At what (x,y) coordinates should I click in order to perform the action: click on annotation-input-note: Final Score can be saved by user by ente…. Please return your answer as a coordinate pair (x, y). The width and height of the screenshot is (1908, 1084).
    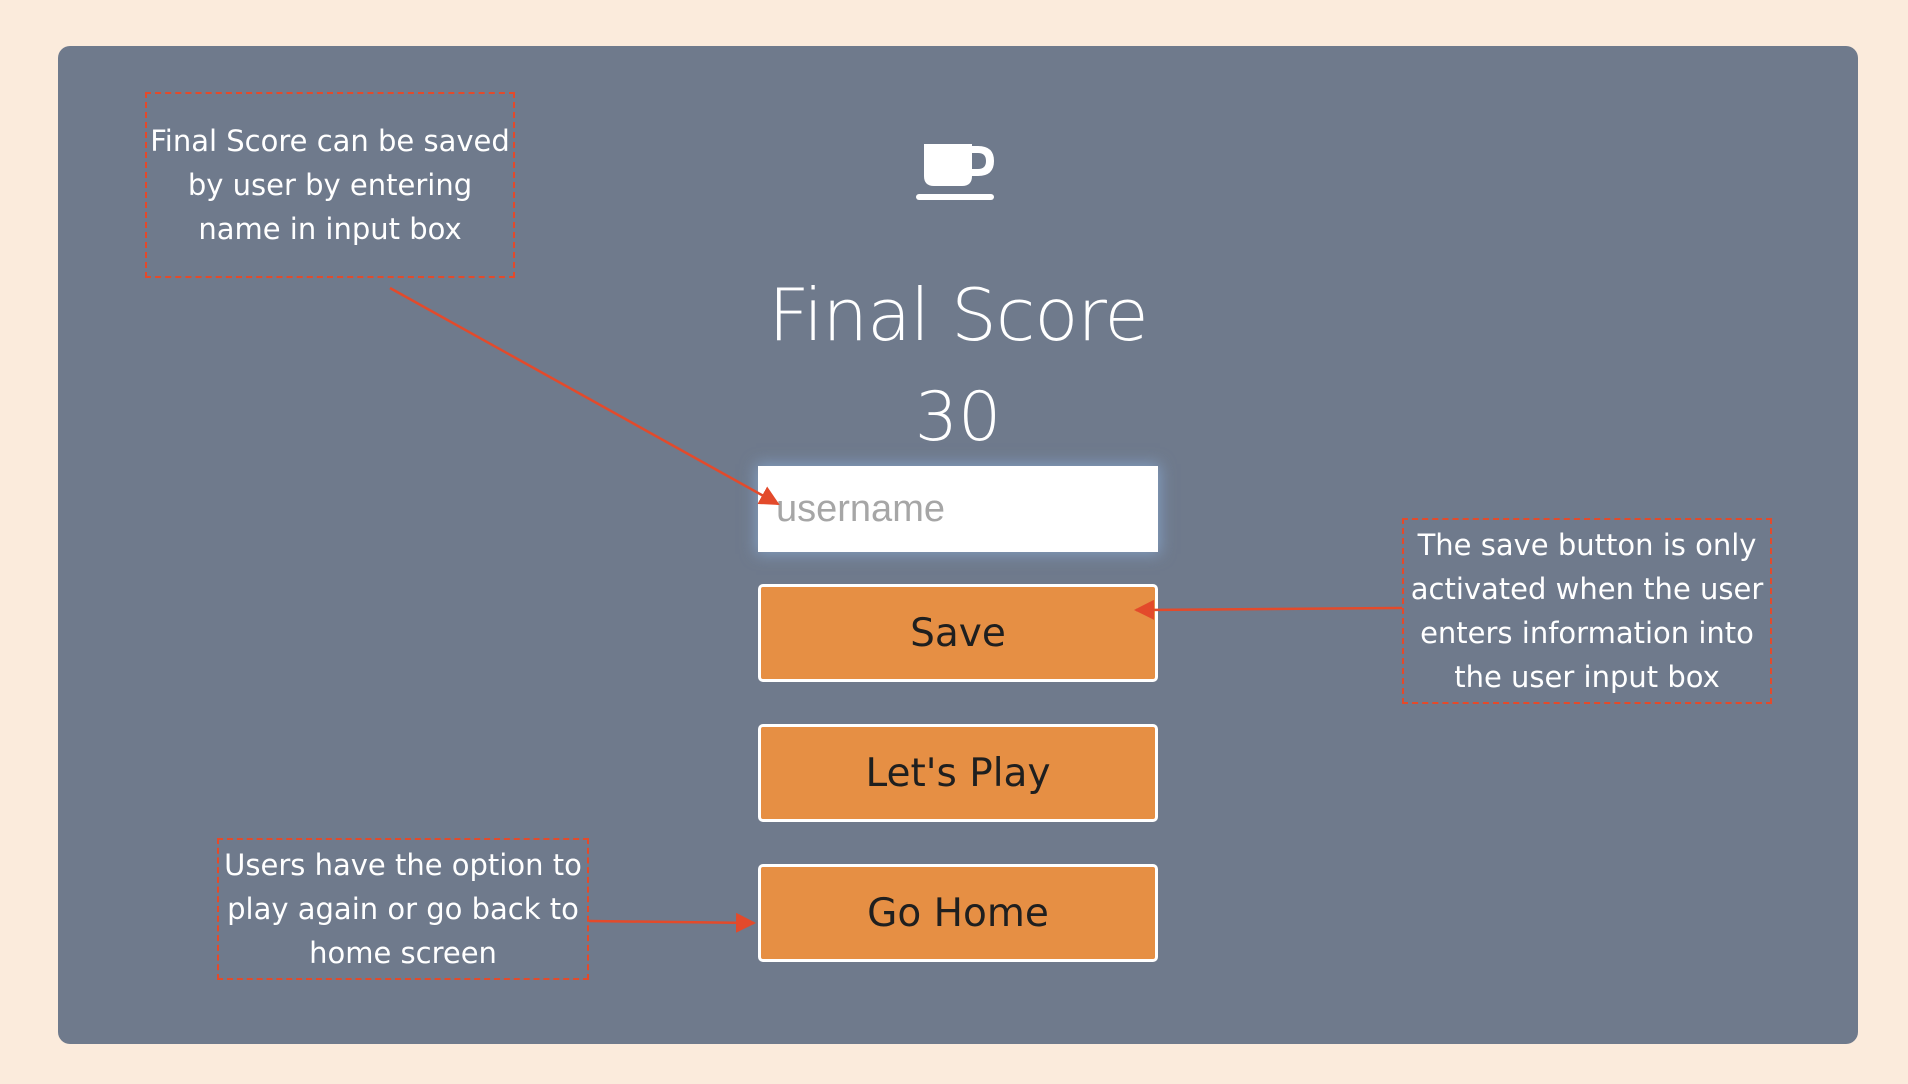
    Looking at the image, I should click on (330, 185).